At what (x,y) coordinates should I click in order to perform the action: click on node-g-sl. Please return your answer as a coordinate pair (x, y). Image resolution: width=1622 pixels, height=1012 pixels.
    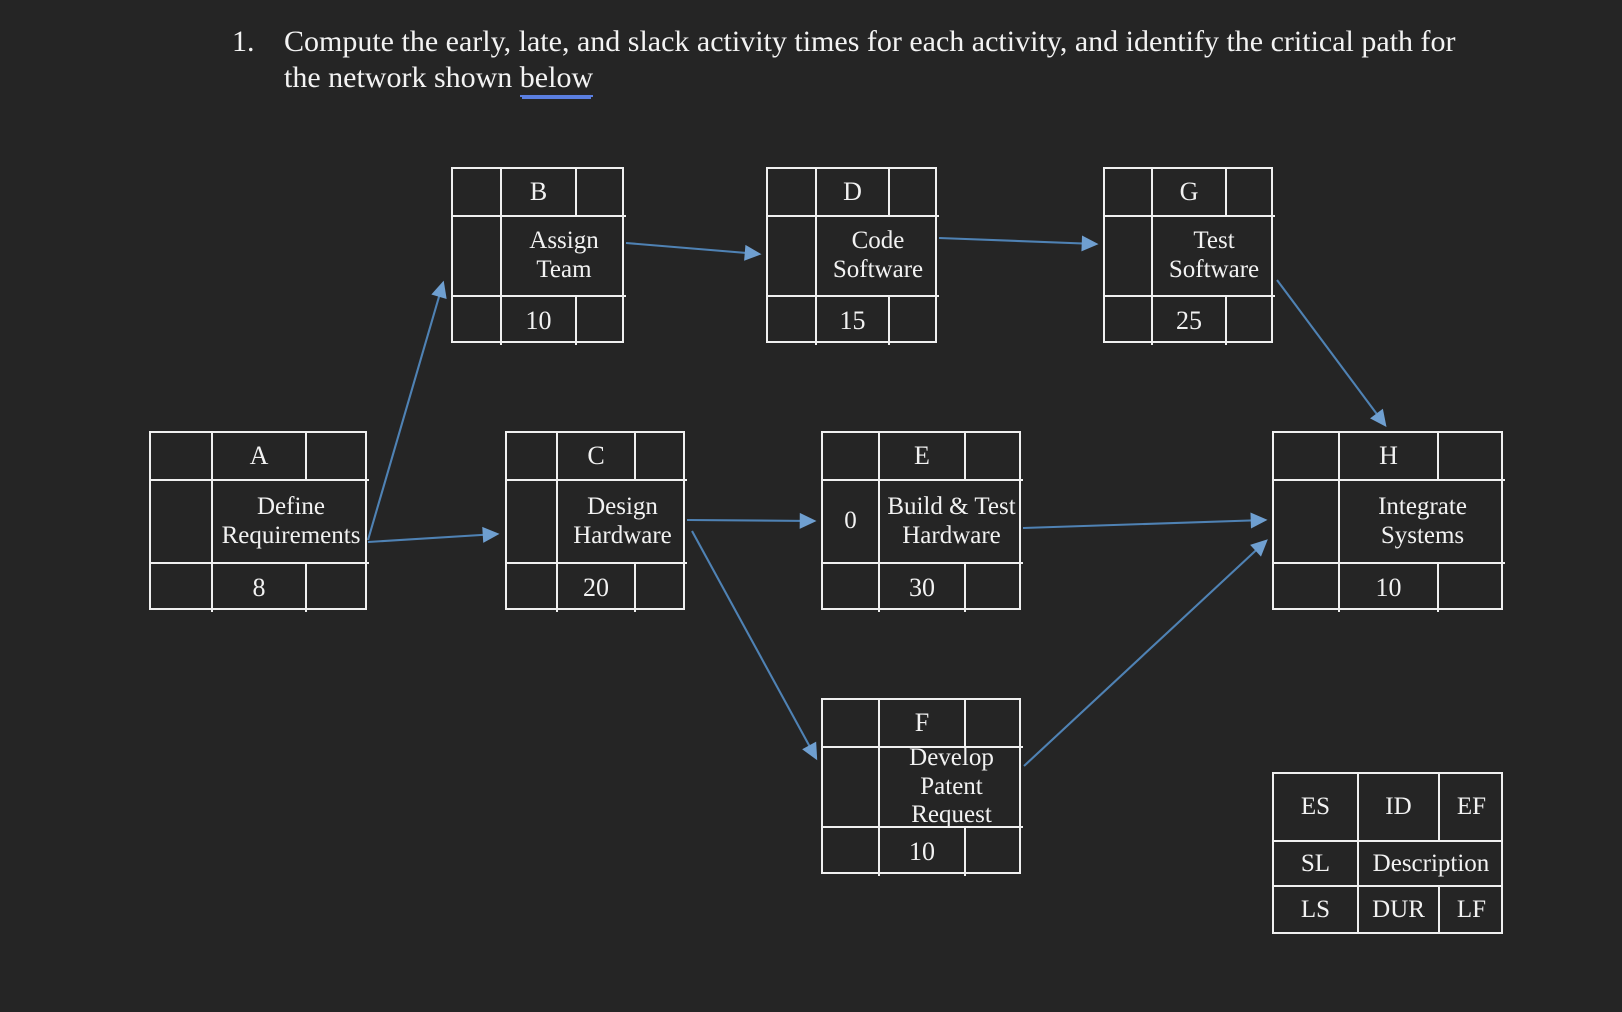
    Looking at the image, I should click on (1129, 257).